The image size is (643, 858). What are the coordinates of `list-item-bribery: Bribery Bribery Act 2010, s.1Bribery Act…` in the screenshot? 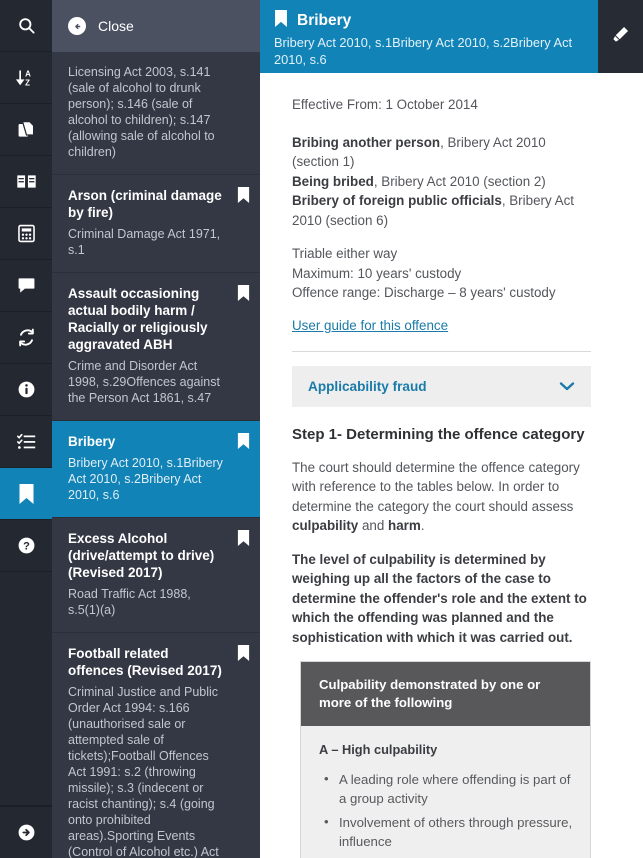 It's located at (156, 469).